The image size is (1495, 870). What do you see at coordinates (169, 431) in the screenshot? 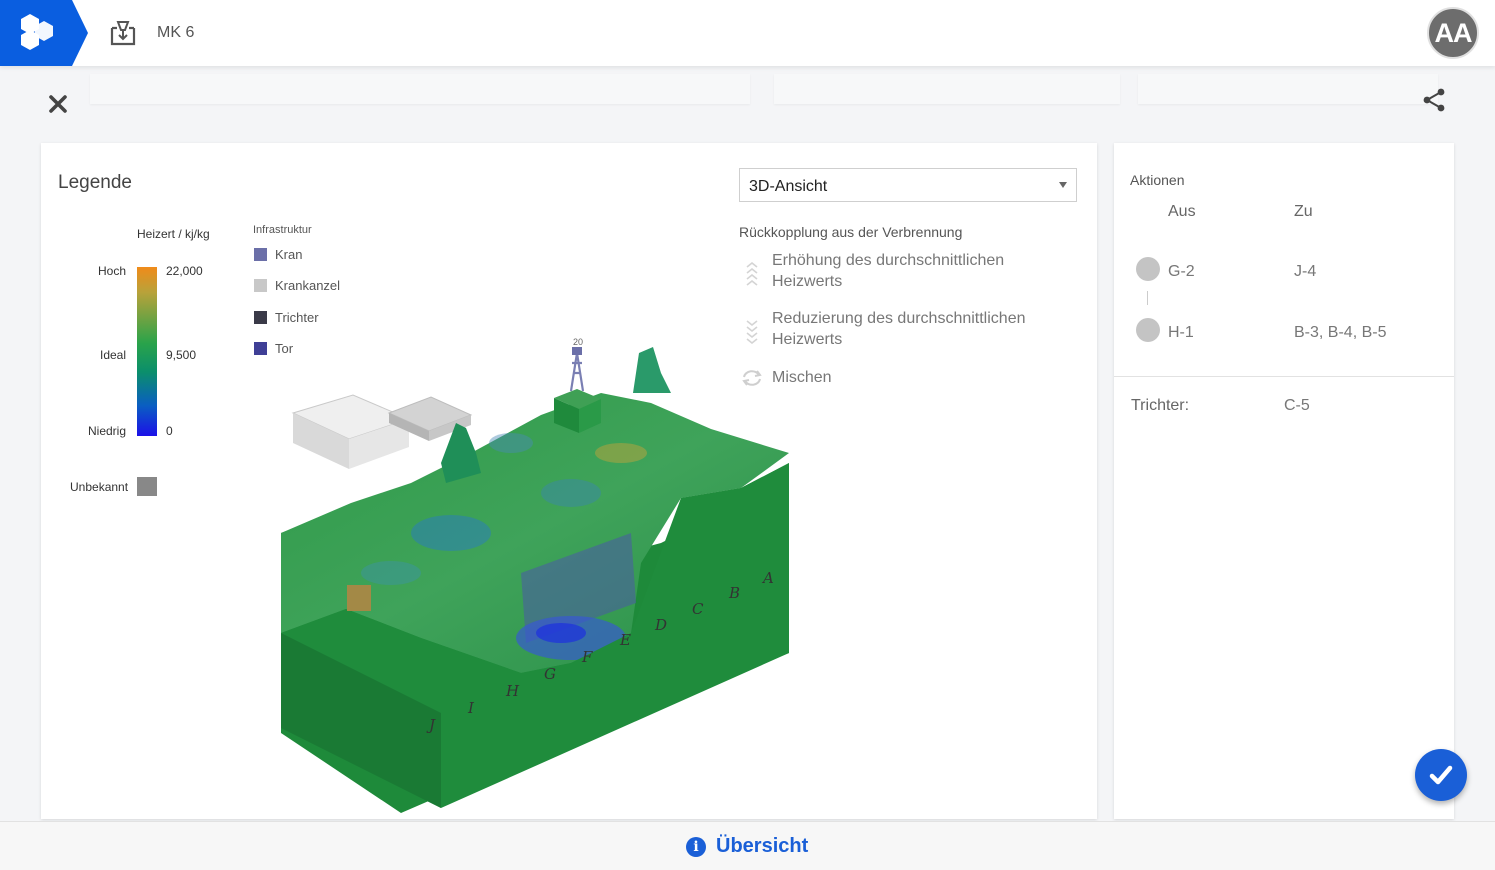
I see `level-value-low: 0` at bounding box center [169, 431].